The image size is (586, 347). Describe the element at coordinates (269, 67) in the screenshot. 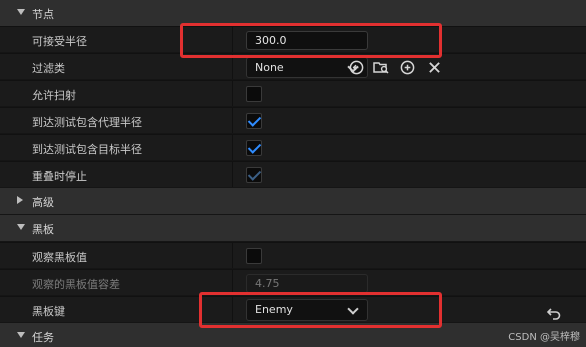

I see `filter-class-value: None` at that location.